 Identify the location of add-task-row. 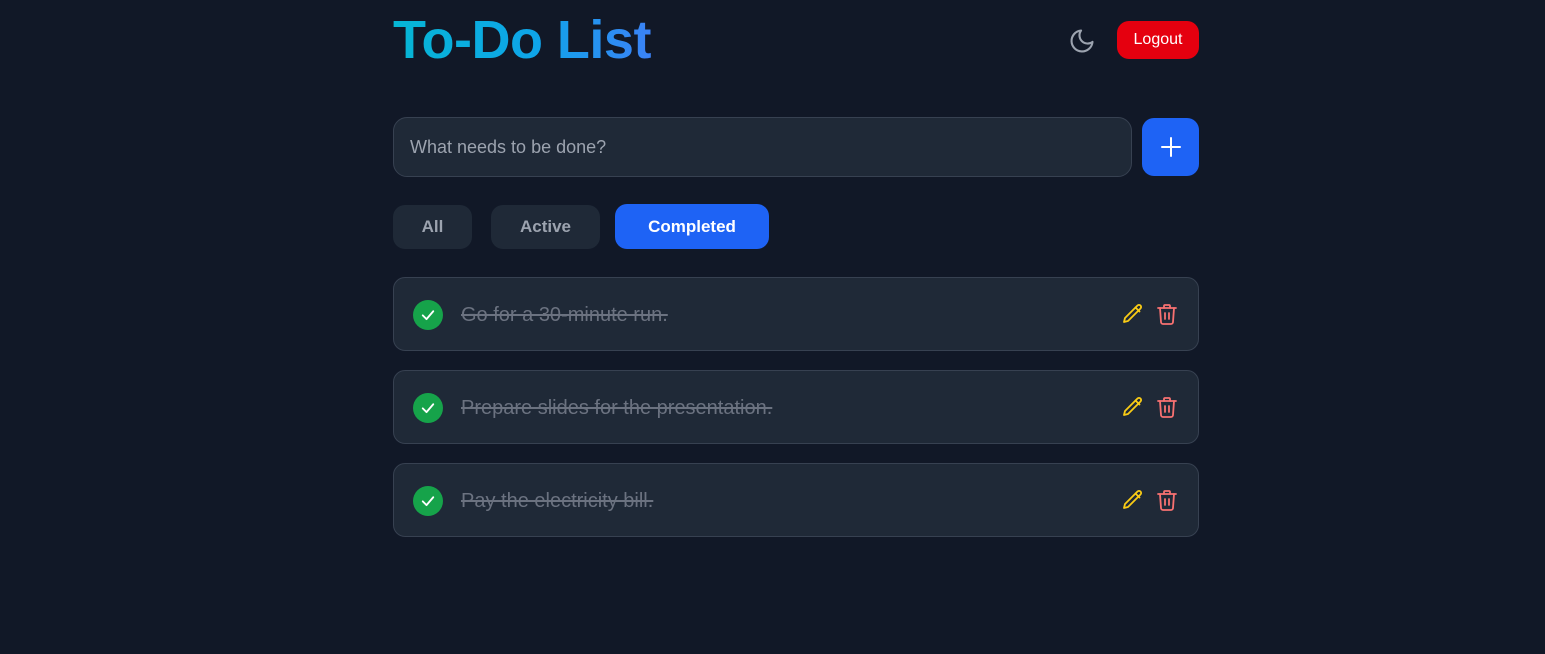
(796, 147).